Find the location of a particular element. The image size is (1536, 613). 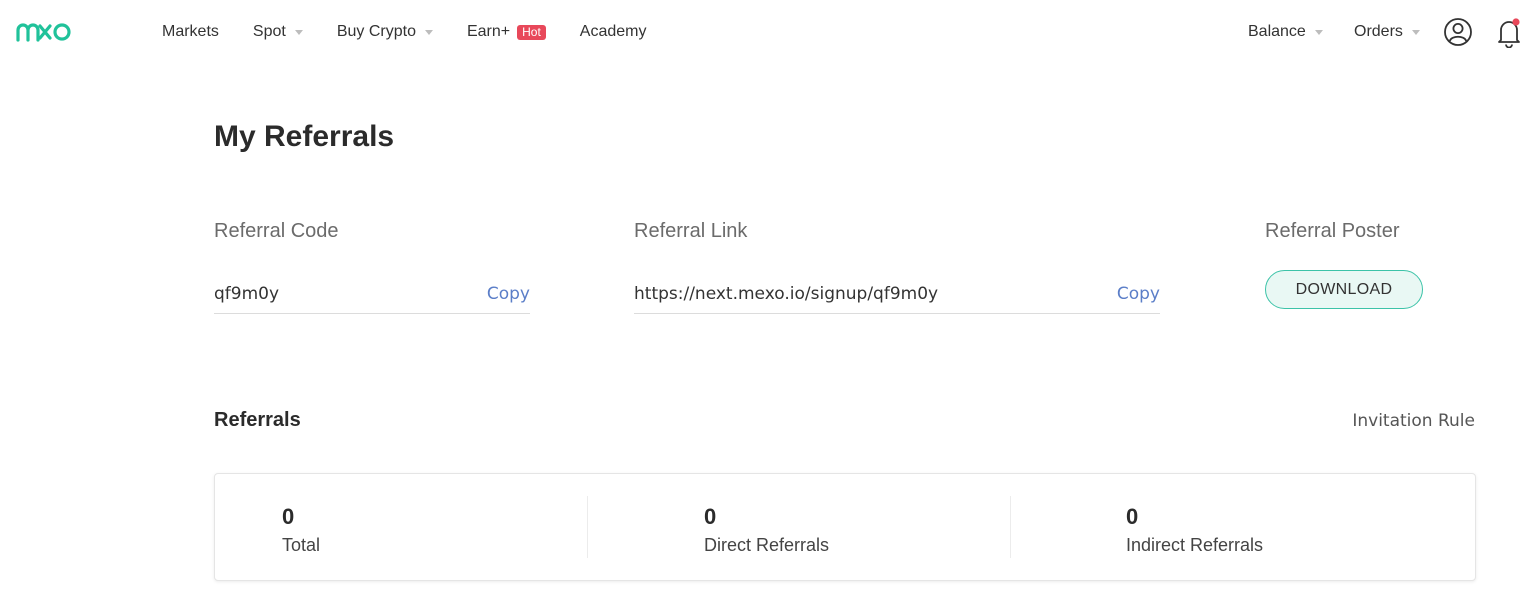

nav-academy-label: Academy is located at coordinates (613, 31).